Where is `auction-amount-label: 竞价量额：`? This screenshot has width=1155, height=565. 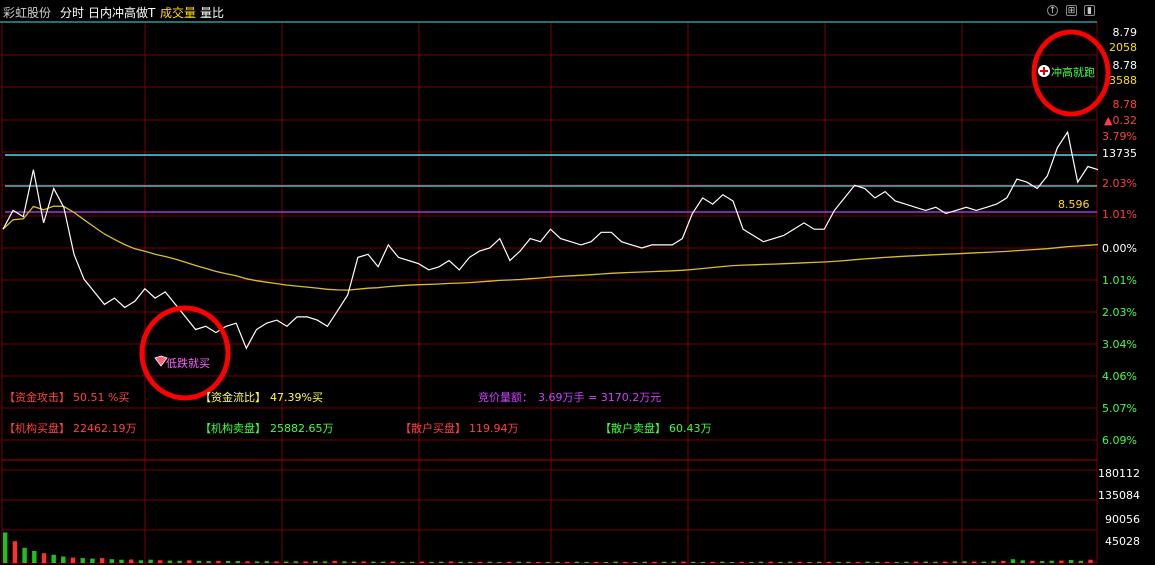
auction-amount-label: 竞价量额： is located at coordinates (505, 397).